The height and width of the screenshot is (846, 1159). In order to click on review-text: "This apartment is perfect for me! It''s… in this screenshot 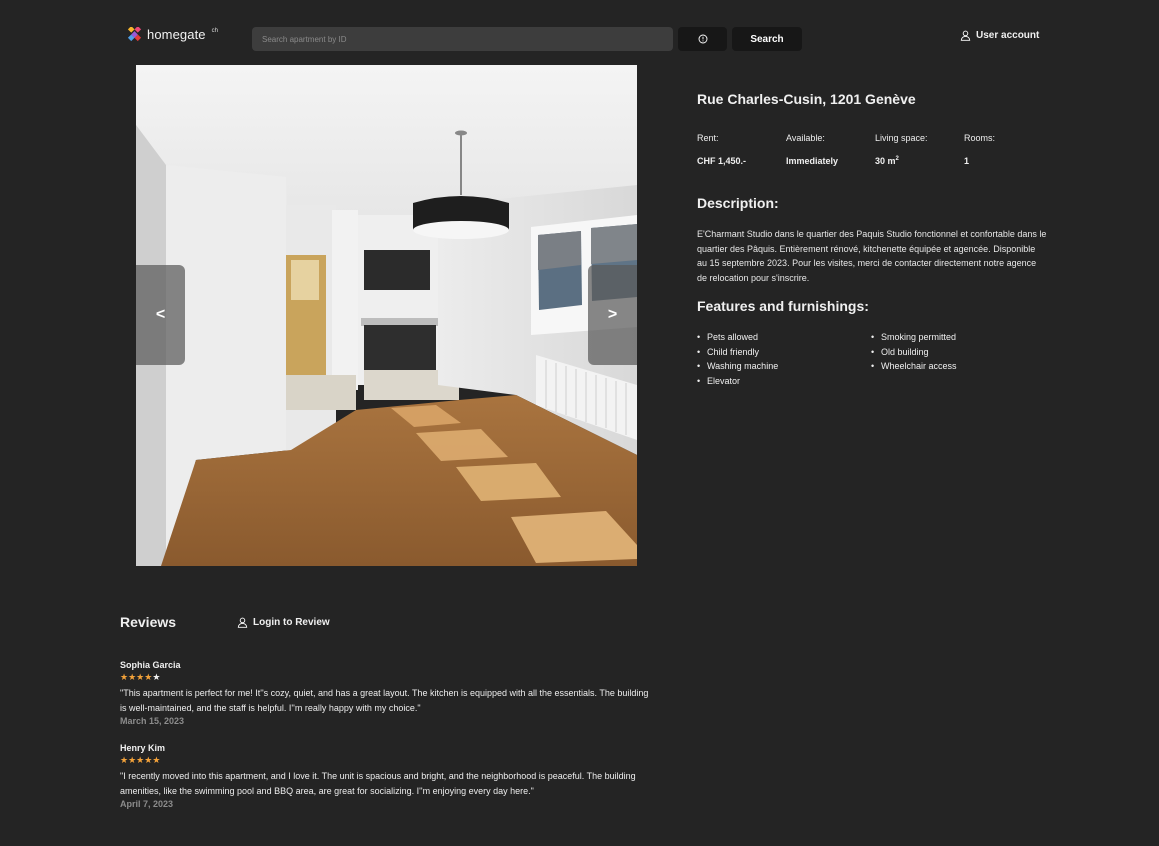, I will do `click(384, 700)`.